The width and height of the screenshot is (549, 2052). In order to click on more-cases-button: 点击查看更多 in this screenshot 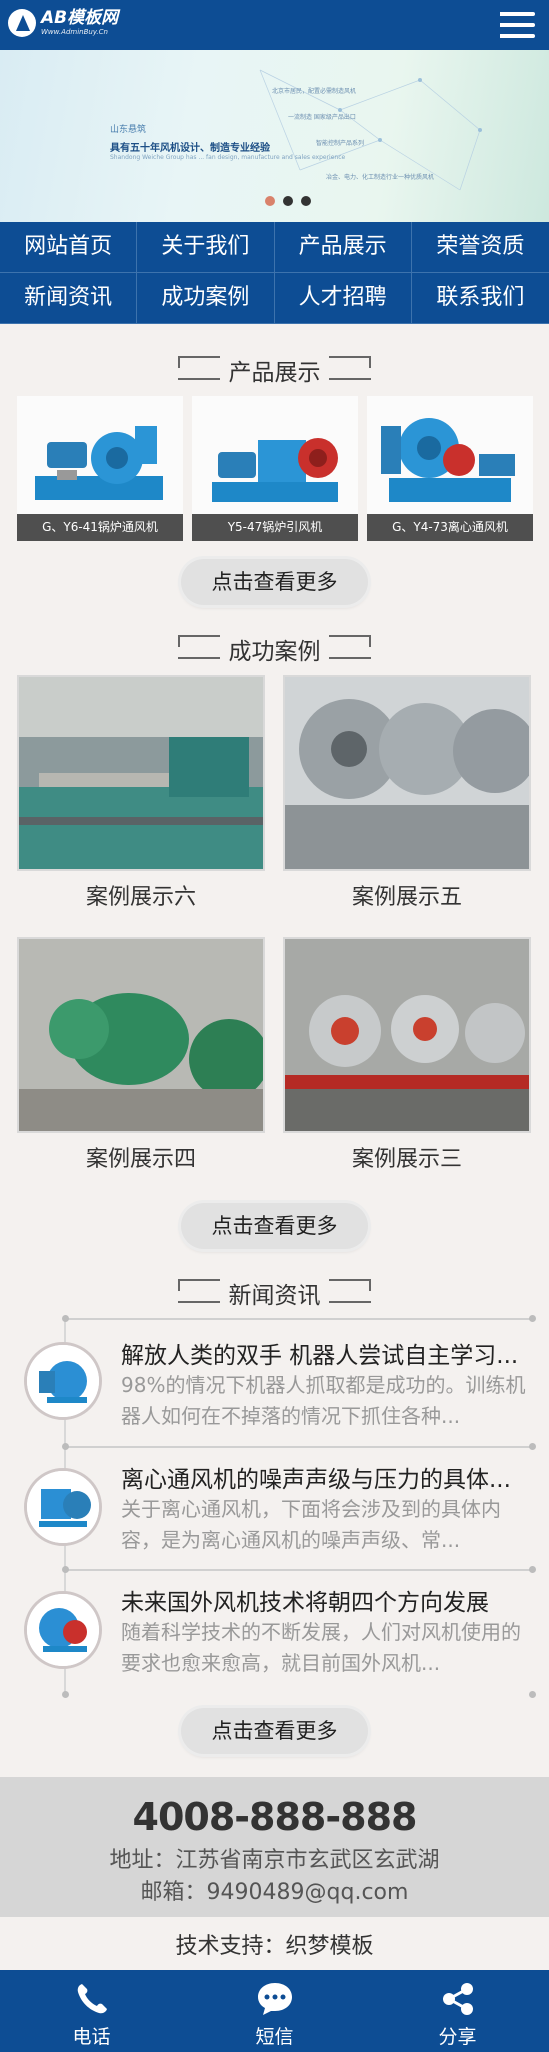, I will do `click(274, 1226)`.